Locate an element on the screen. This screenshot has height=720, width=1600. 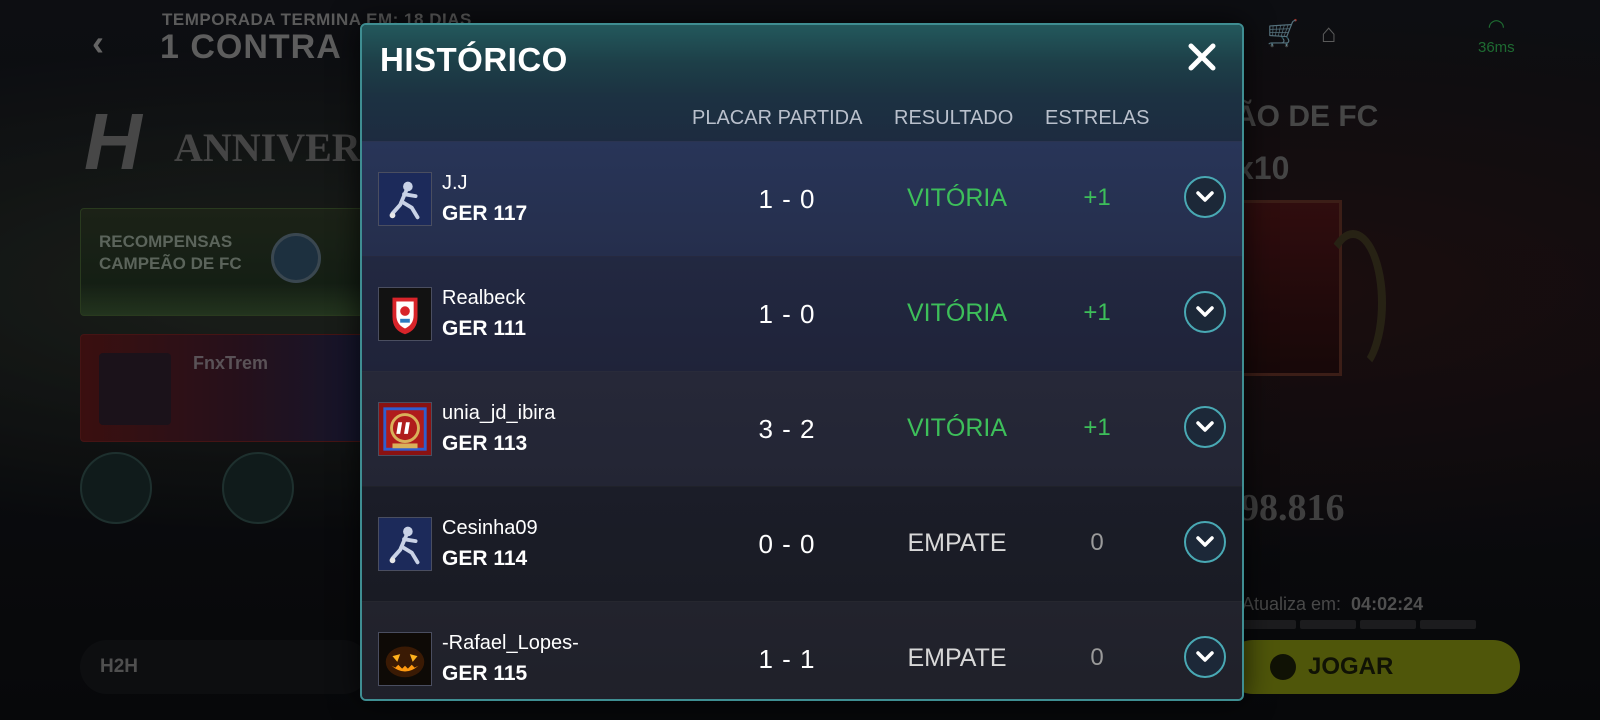
col-result: RESULTADO is located at coordinates (954, 118).